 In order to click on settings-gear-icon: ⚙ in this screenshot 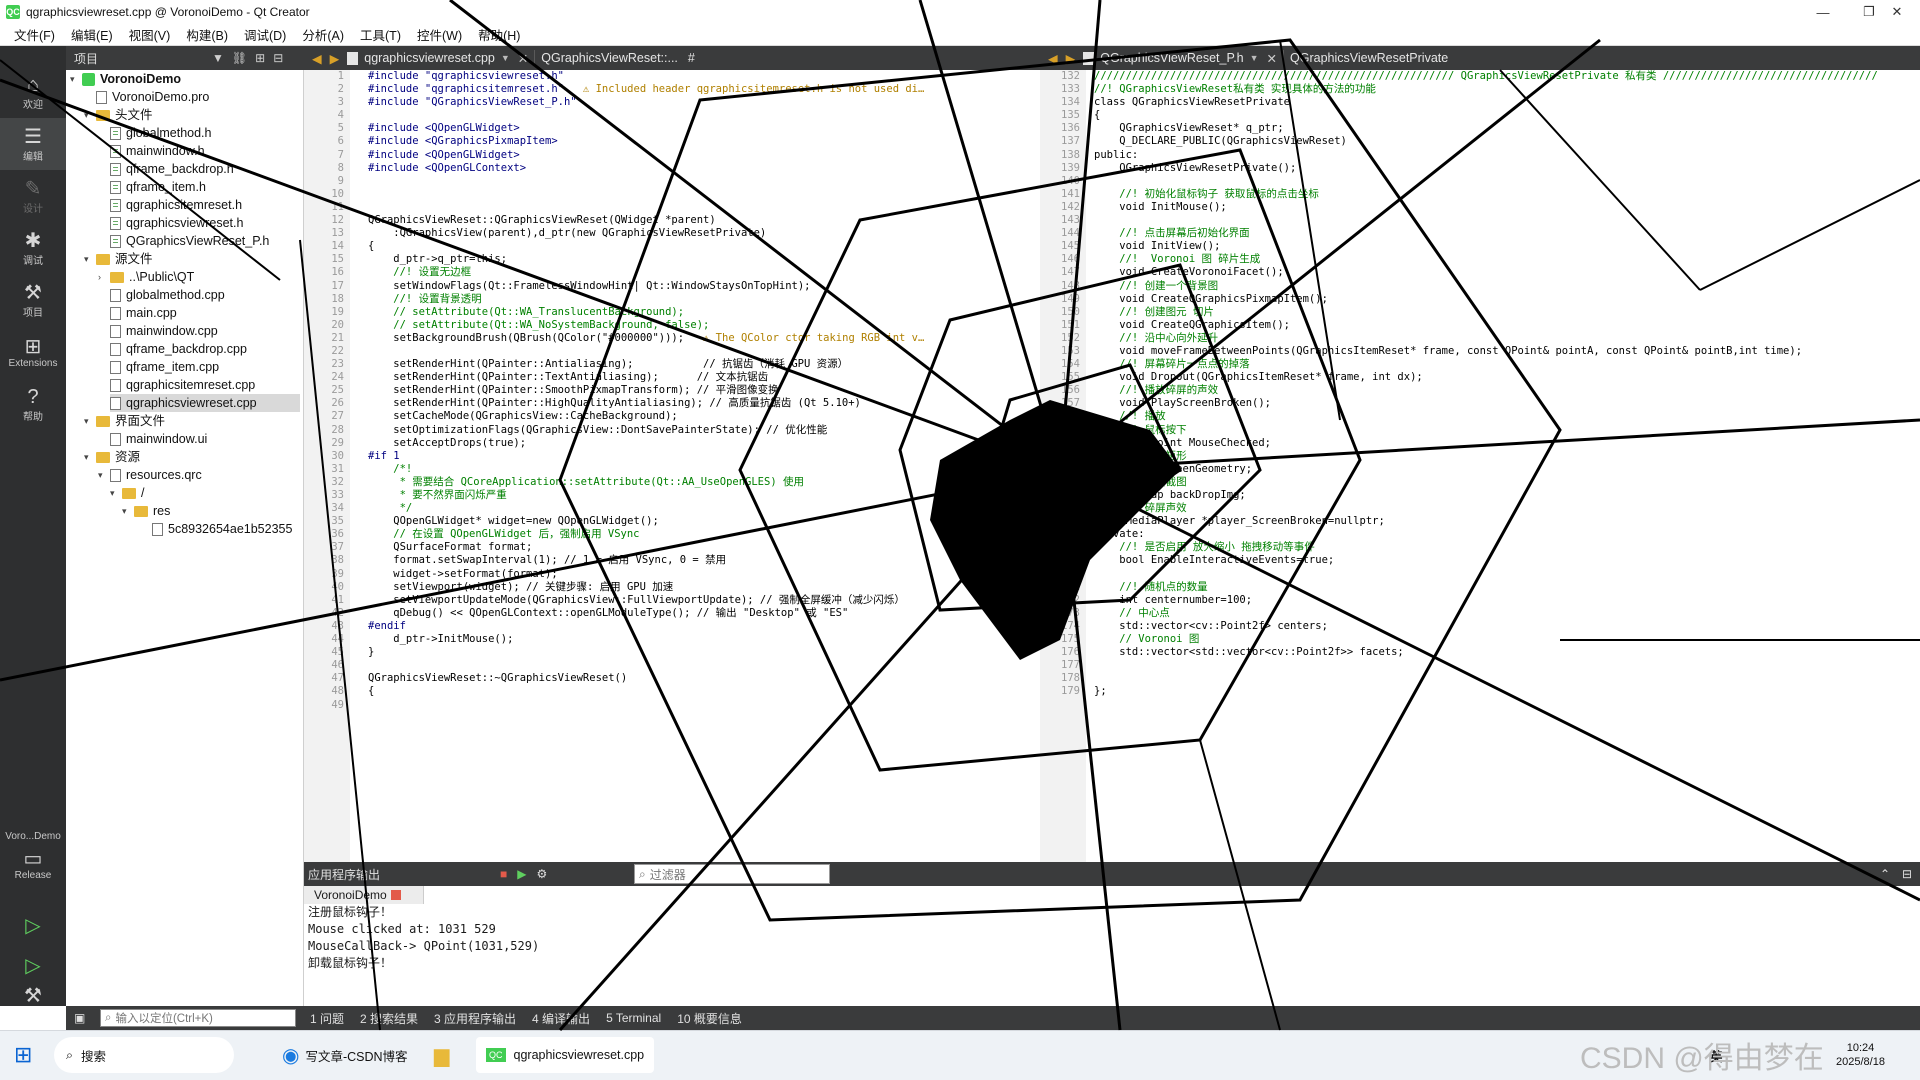, I will do `click(542, 874)`.